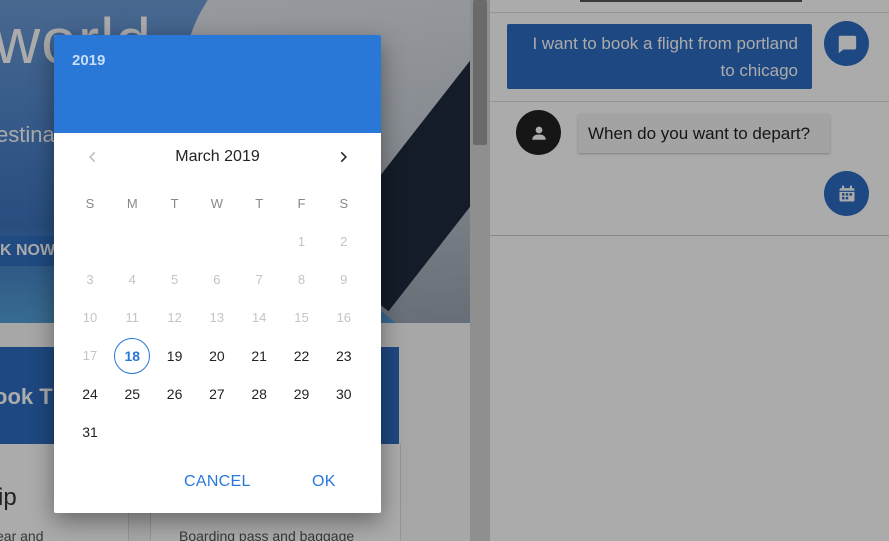  I want to click on day-cell: 12, so click(174, 317).